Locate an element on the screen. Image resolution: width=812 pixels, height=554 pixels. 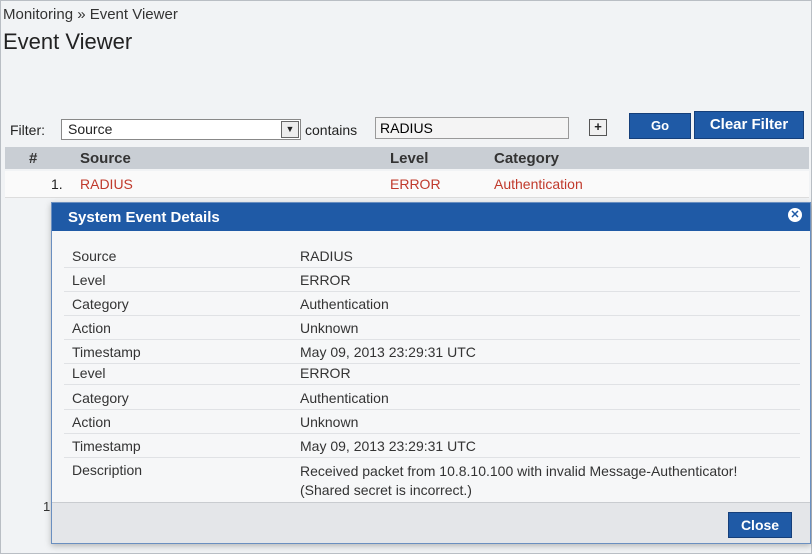
row-number: 1 is located at coordinates (47, 506).